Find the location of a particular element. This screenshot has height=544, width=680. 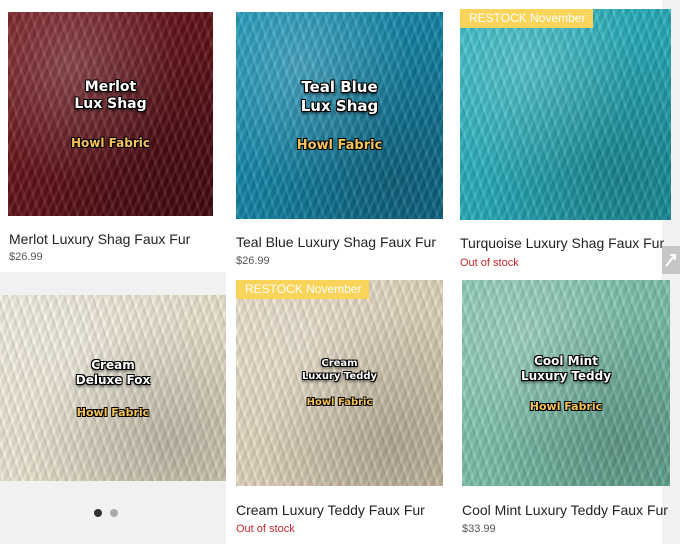

image-overlay: Teal Blue Lux Shag Howl Fabric is located at coordinates (340, 115).